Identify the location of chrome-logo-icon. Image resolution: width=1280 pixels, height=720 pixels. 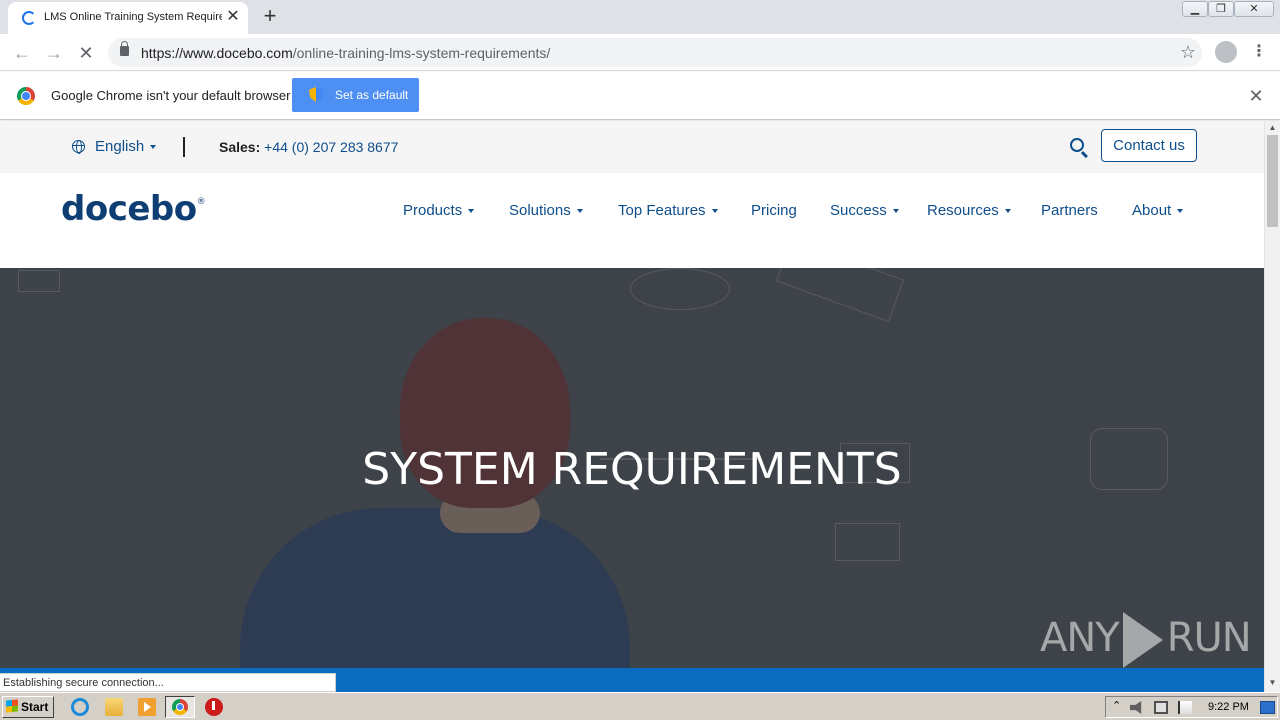
(26, 96).